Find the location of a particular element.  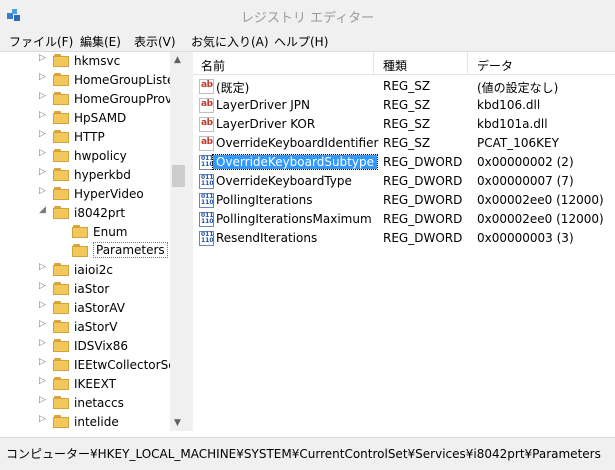

tree-item: ▷ IKEEXT is located at coordinates (85, 384).